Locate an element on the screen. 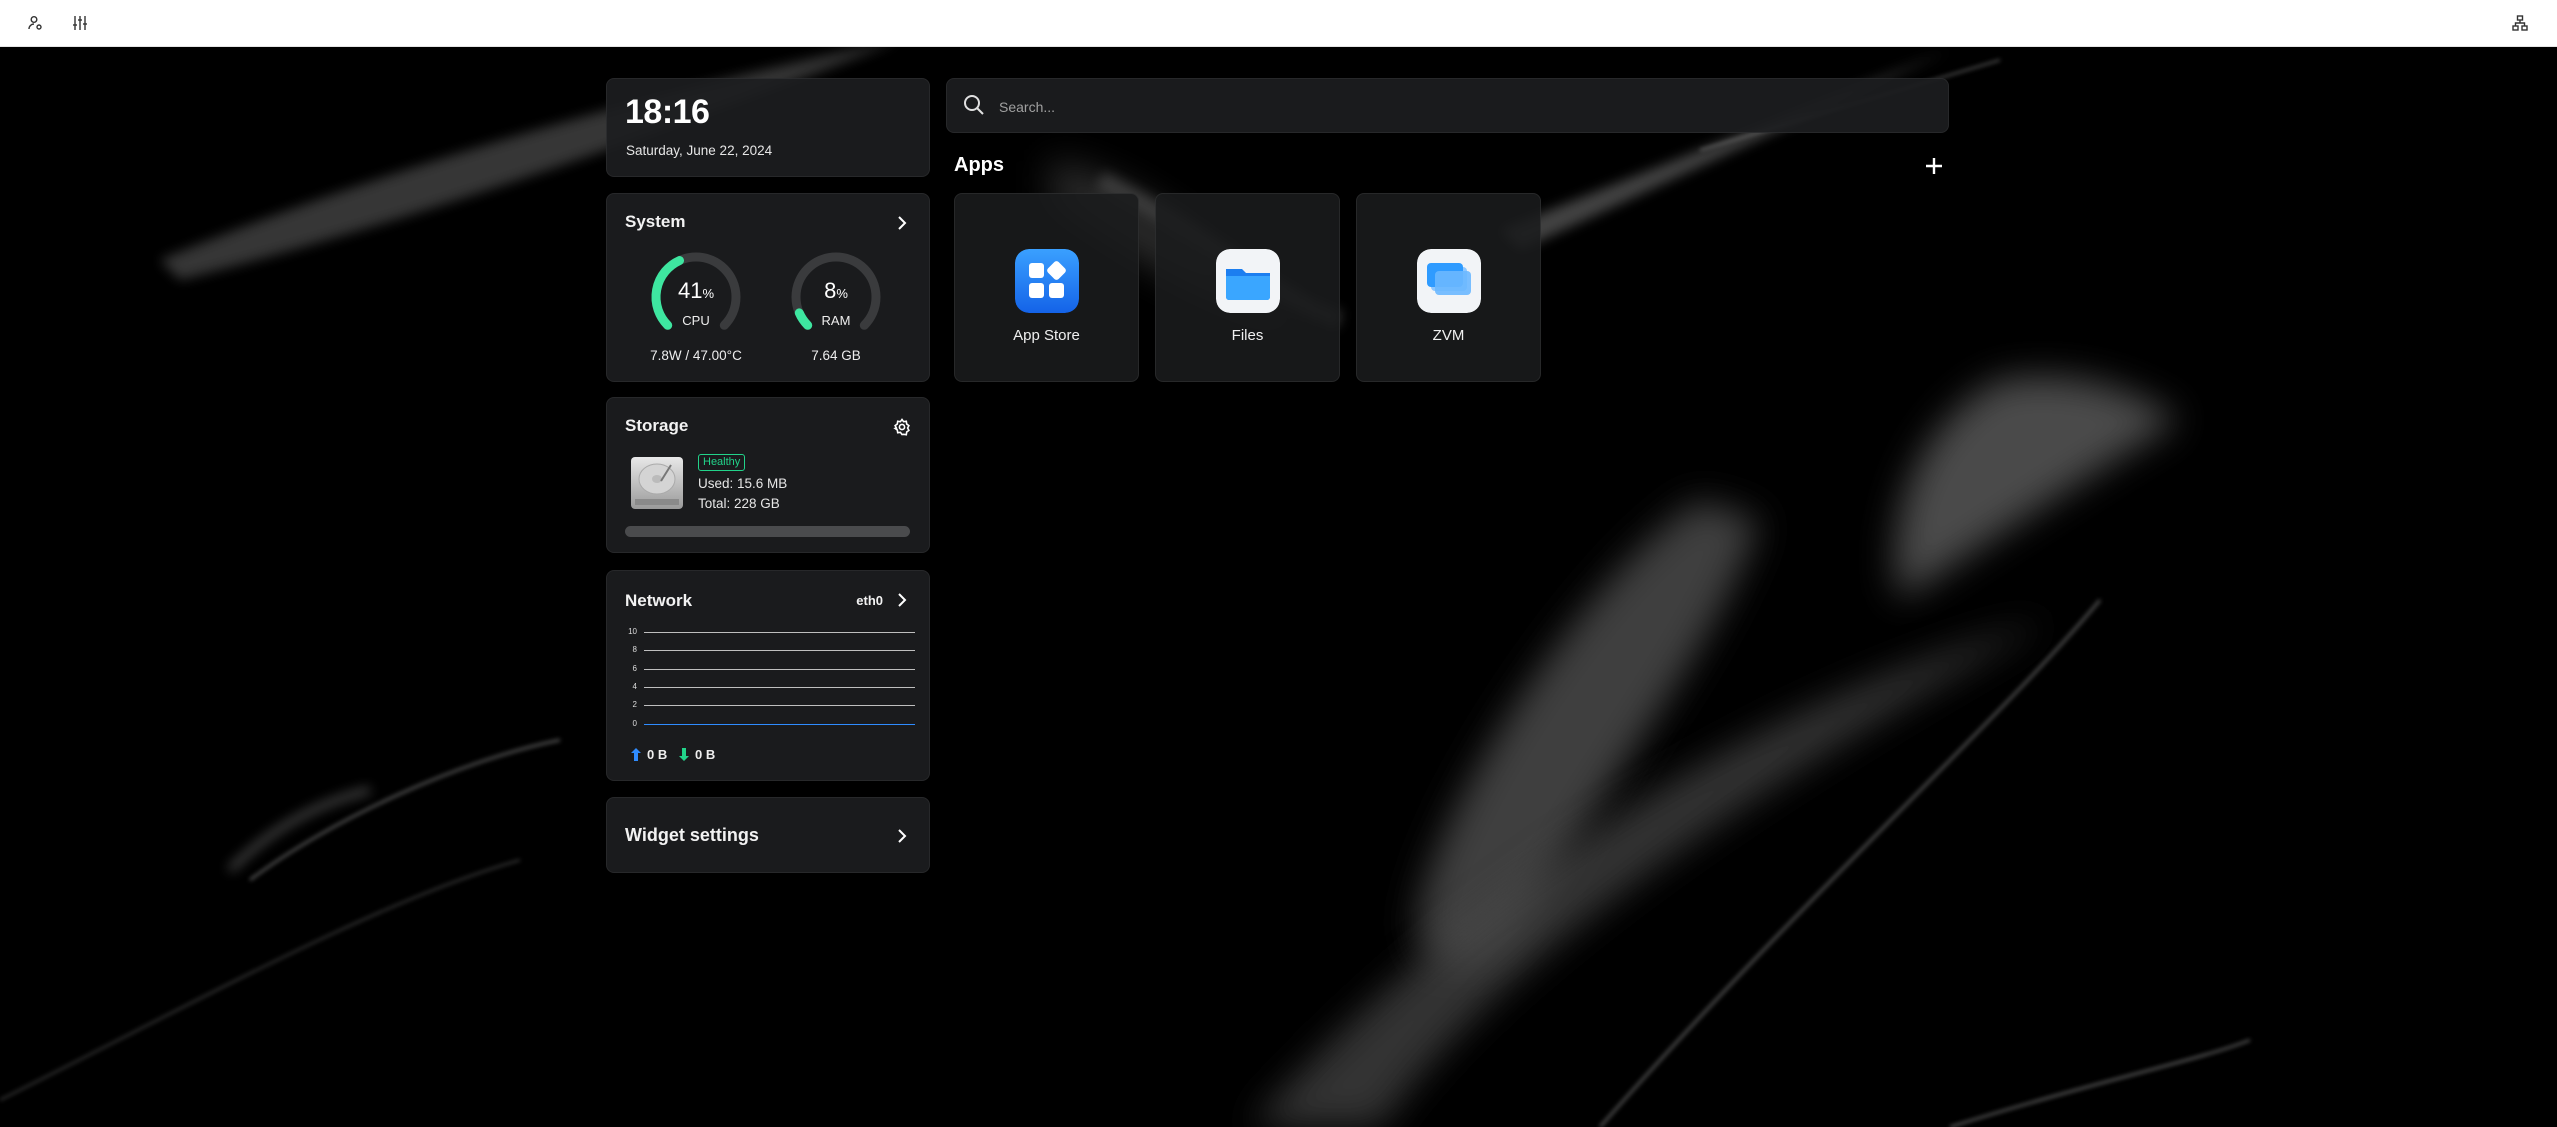  clock-widget: 18:16 Saturday, June 22, 2024 is located at coordinates (768, 127).